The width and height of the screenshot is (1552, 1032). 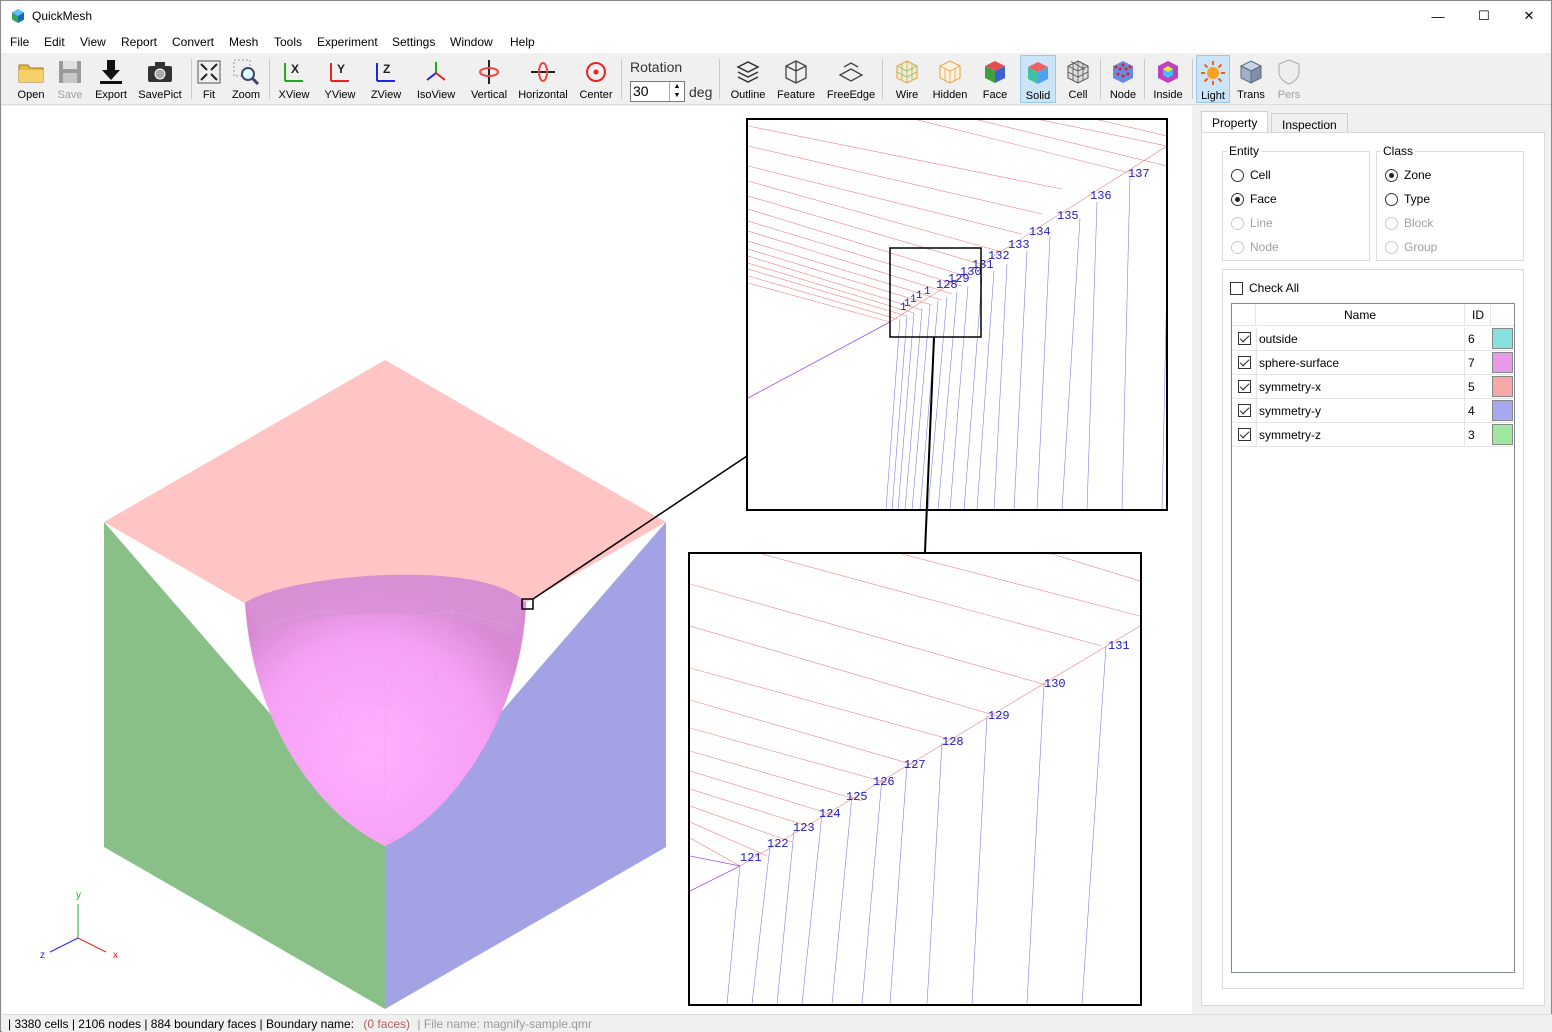 What do you see at coordinates (160, 72) in the screenshot?
I see `camera-icon` at bounding box center [160, 72].